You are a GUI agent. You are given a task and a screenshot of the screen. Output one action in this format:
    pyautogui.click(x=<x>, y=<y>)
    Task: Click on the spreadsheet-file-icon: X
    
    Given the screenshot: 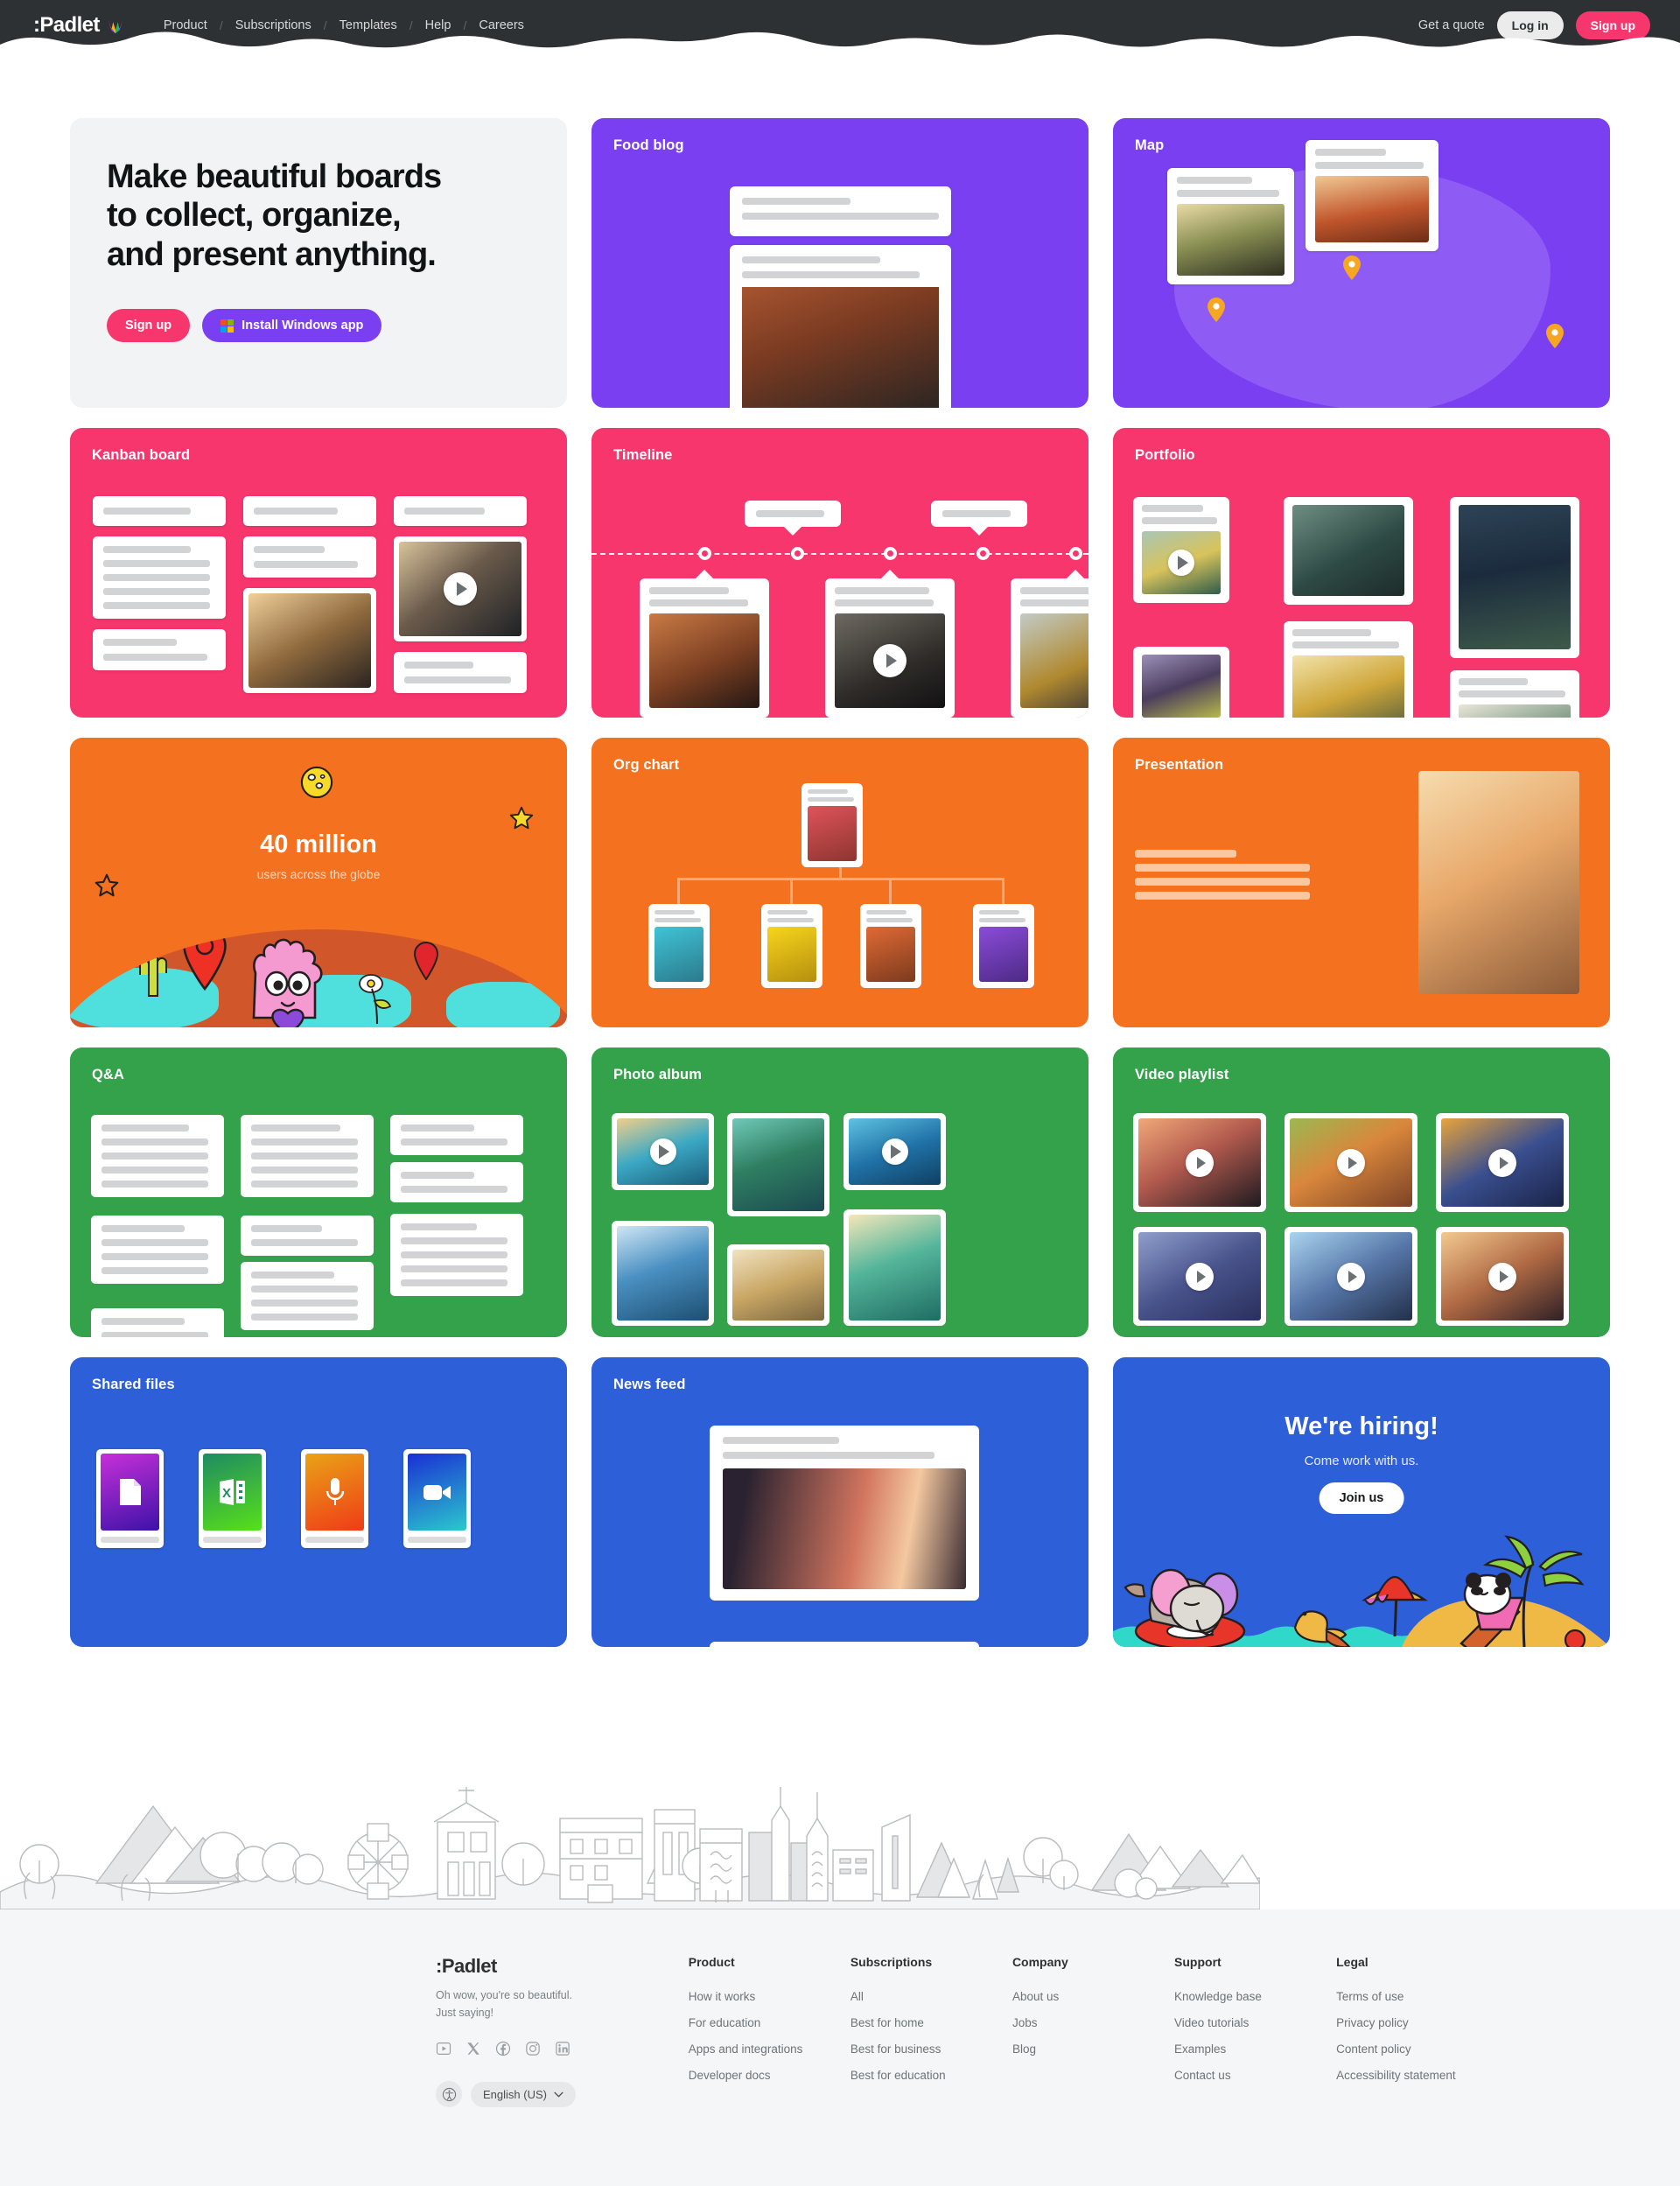 What is the action you would take?
    pyautogui.click(x=232, y=1493)
    